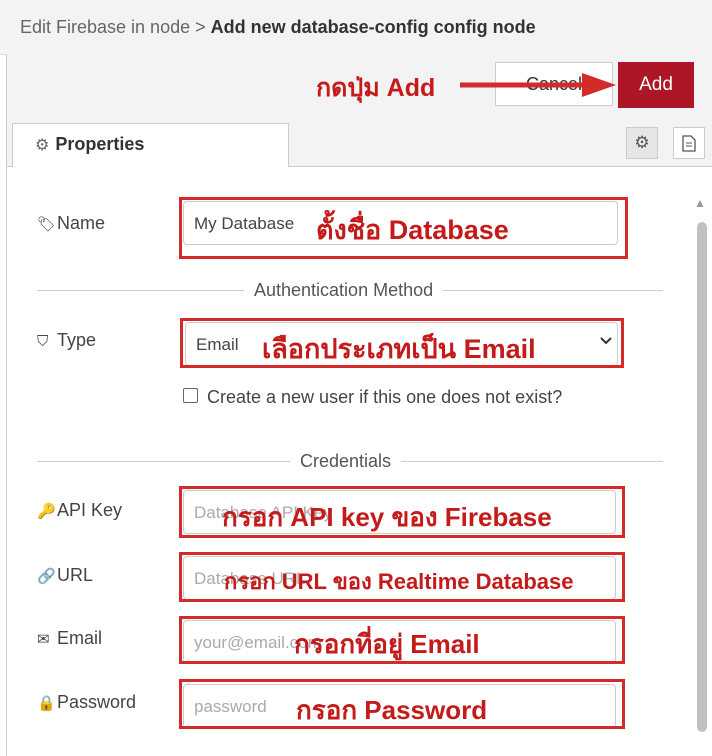  What do you see at coordinates (46, 576) in the screenshot?
I see `link-icon: 🔗` at bounding box center [46, 576].